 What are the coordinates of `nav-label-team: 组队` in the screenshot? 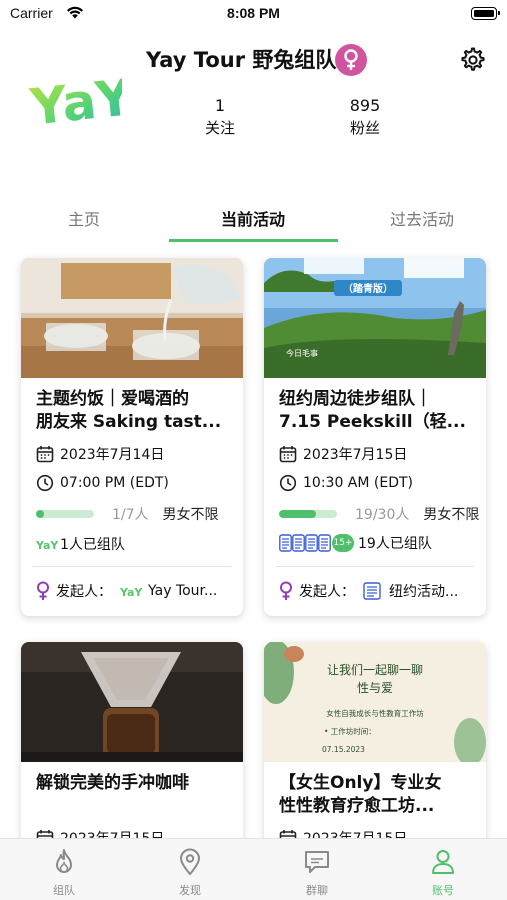 It's located at (64, 890).